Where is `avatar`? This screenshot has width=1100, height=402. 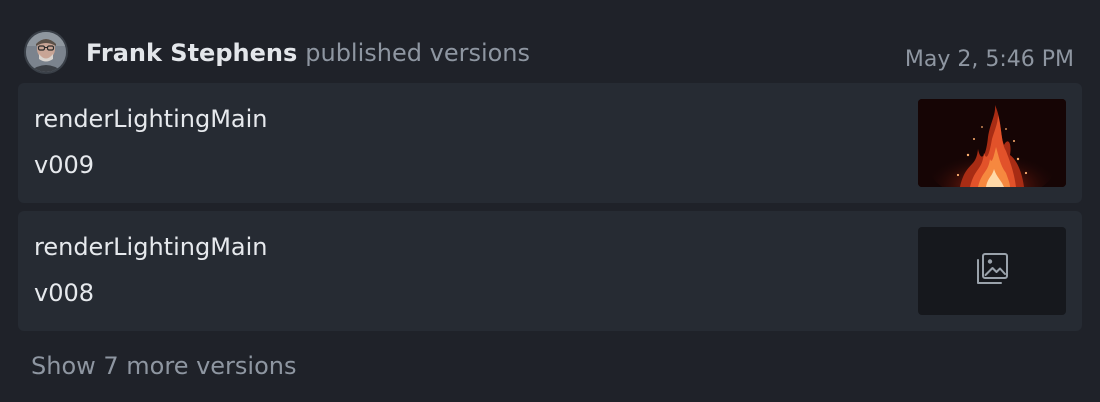
avatar is located at coordinates (46, 52).